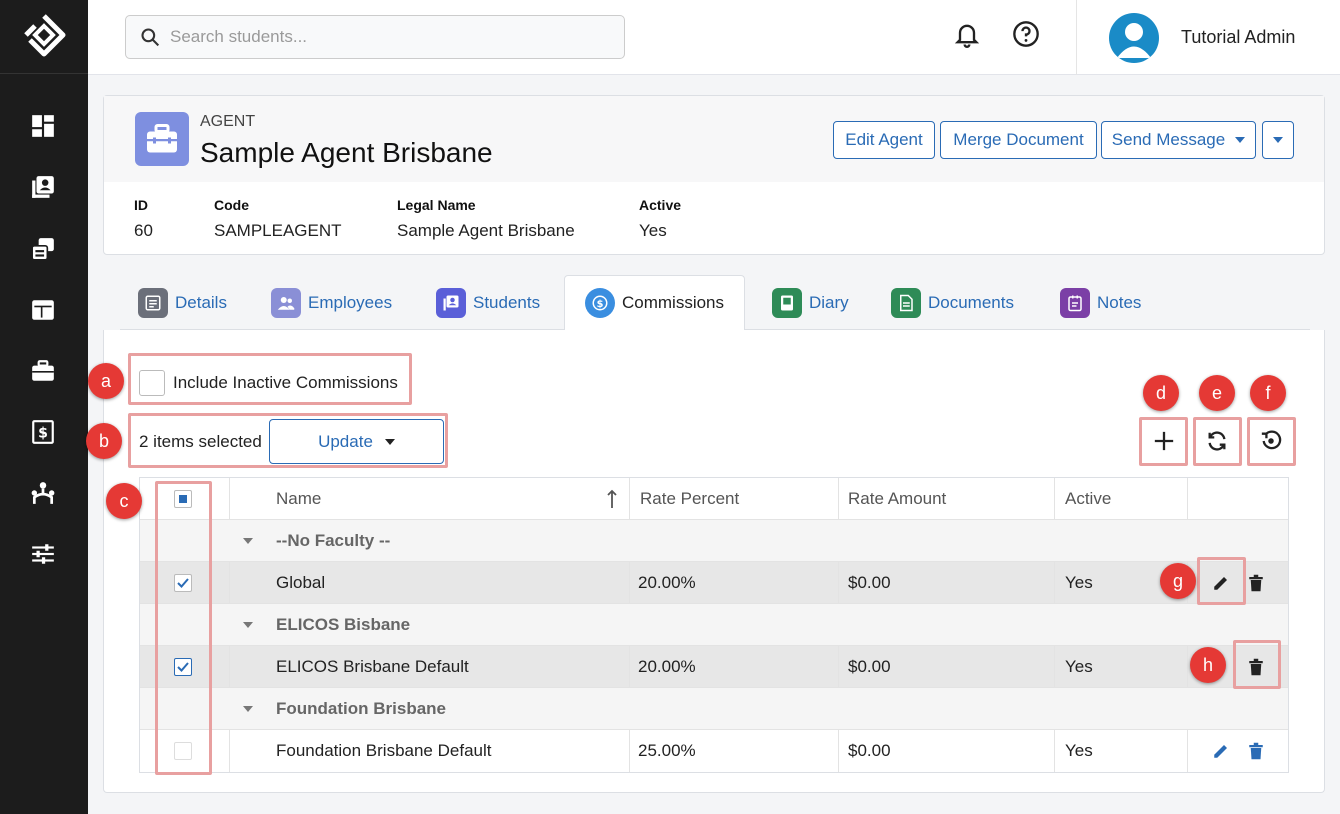  What do you see at coordinates (45, 34) in the screenshot?
I see `logo-icon` at bounding box center [45, 34].